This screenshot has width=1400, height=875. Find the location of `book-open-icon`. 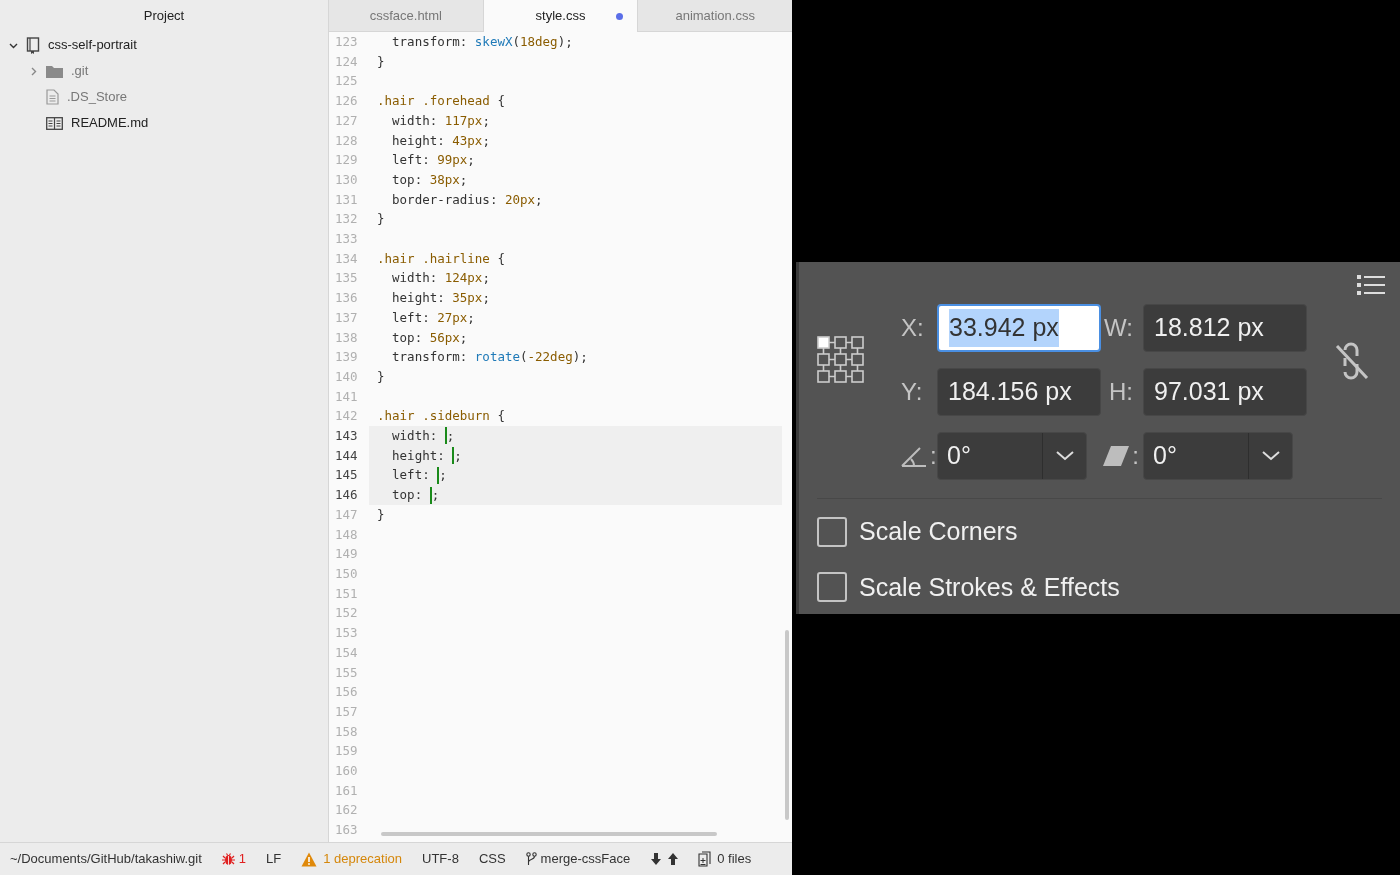

book-open-icon is located at coordinates (54, 123).